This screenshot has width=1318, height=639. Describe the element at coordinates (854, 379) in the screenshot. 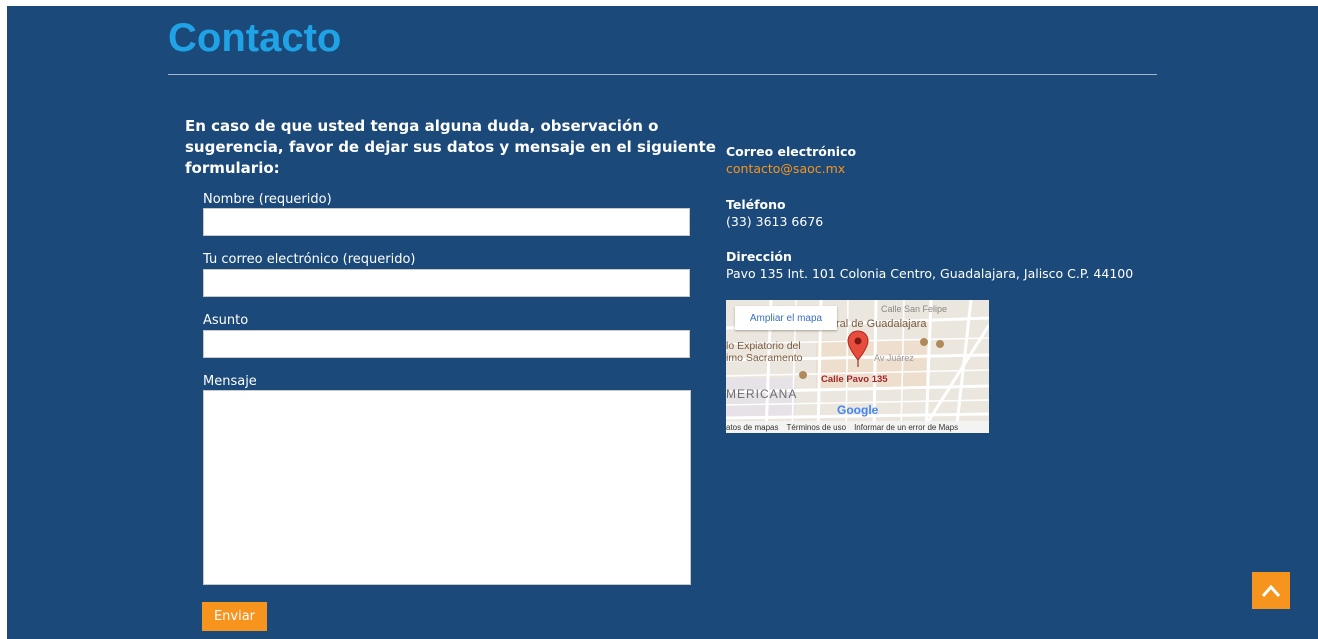

I see `map-label-pin: Calle Pavo 135` at that location.